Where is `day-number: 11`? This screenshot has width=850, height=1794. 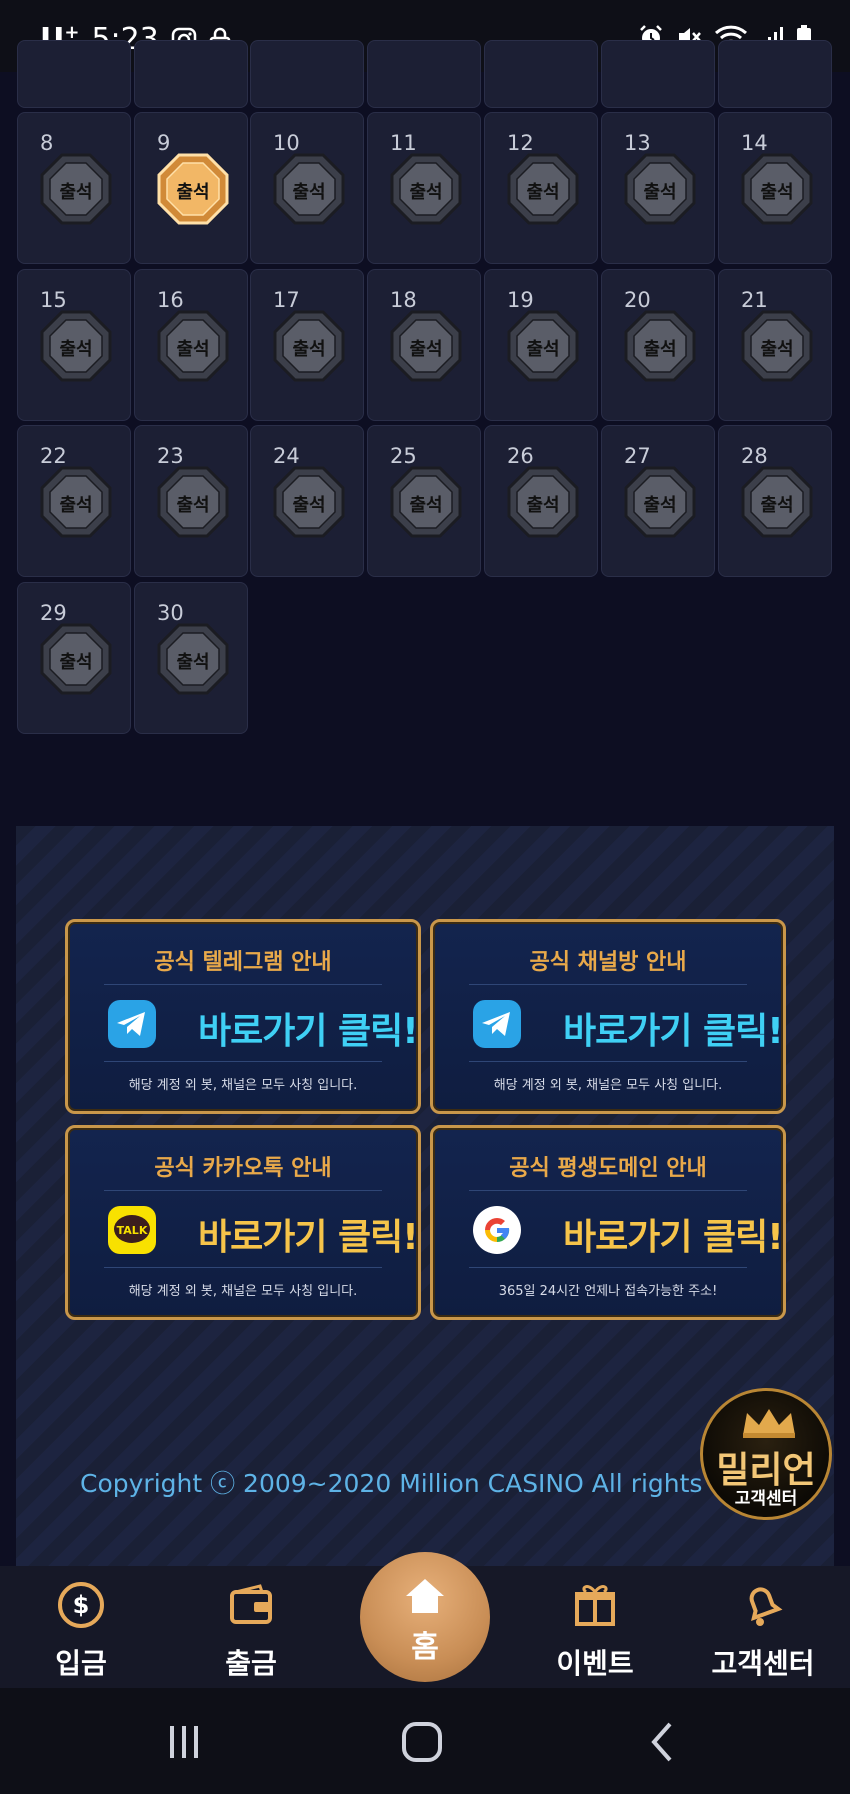 day-number: 11 is located at coordinates (403, 143).